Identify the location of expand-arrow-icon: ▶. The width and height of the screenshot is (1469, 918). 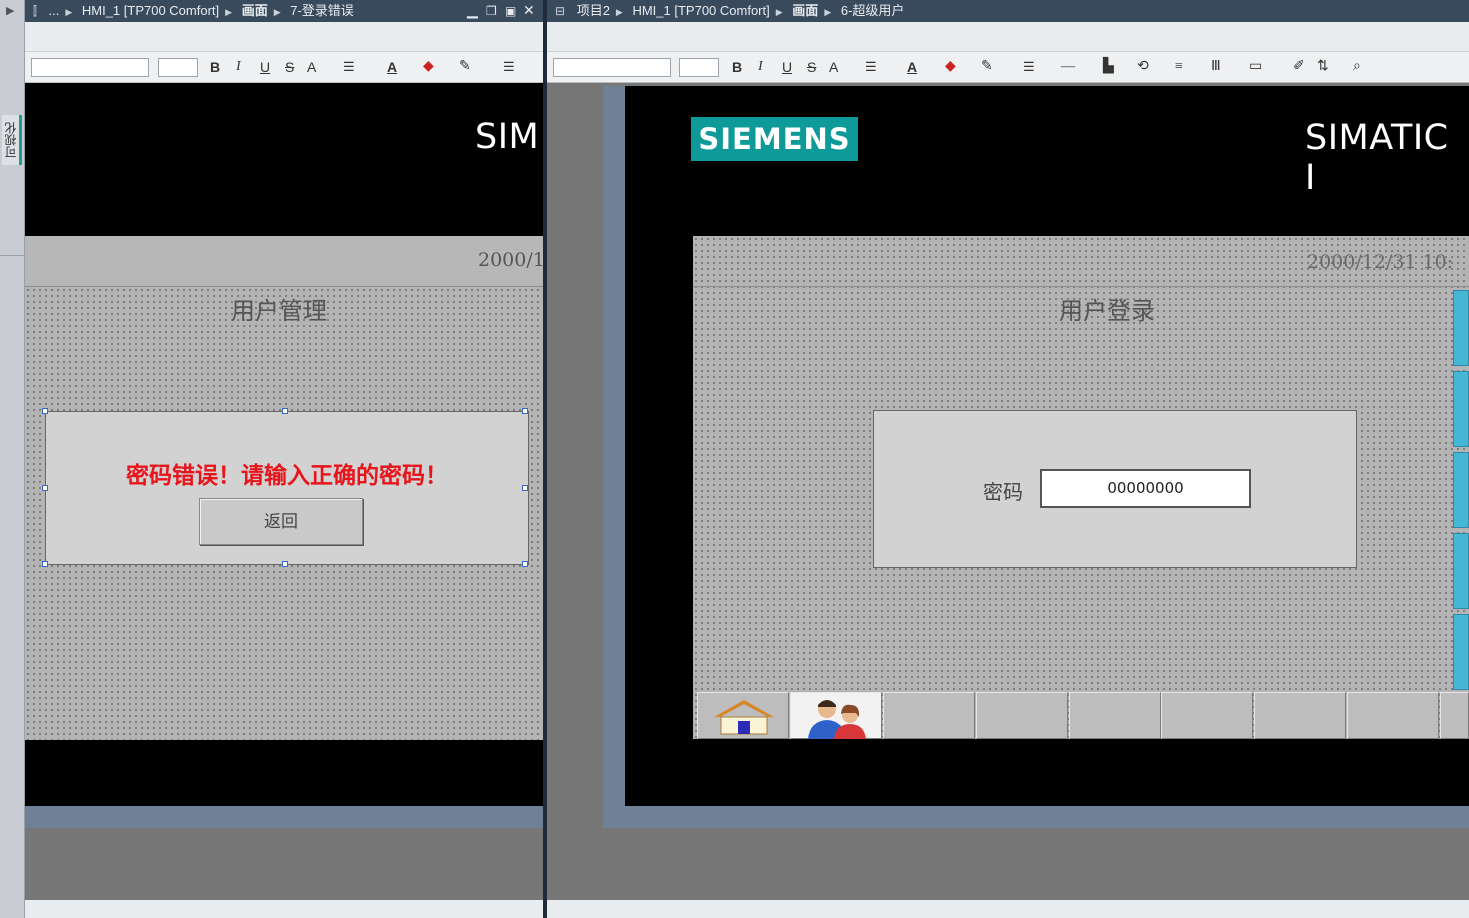
(10, 10).